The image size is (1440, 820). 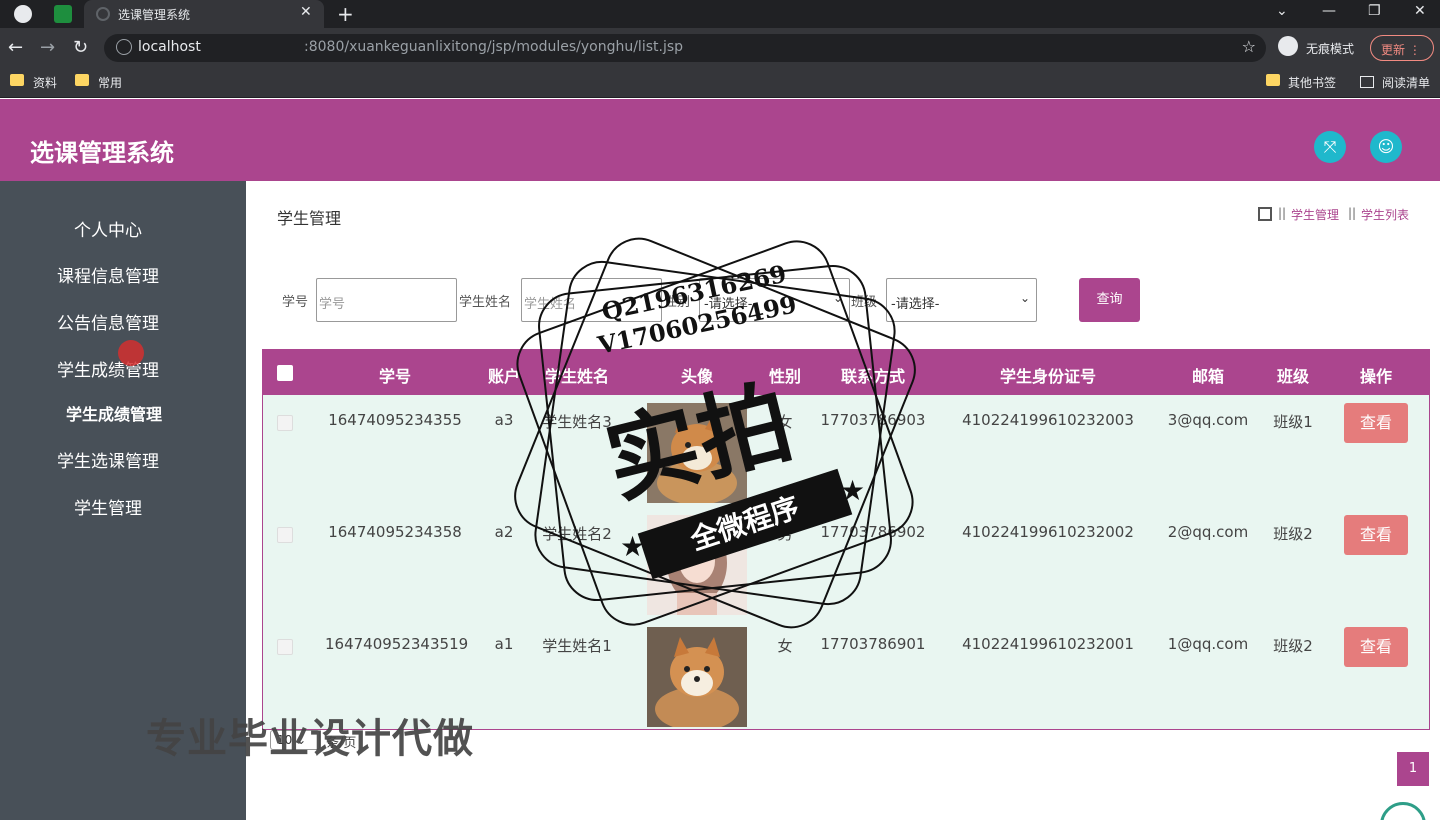 I want to click on tab-title: 选课管理系统, so click(x=154, y=15).